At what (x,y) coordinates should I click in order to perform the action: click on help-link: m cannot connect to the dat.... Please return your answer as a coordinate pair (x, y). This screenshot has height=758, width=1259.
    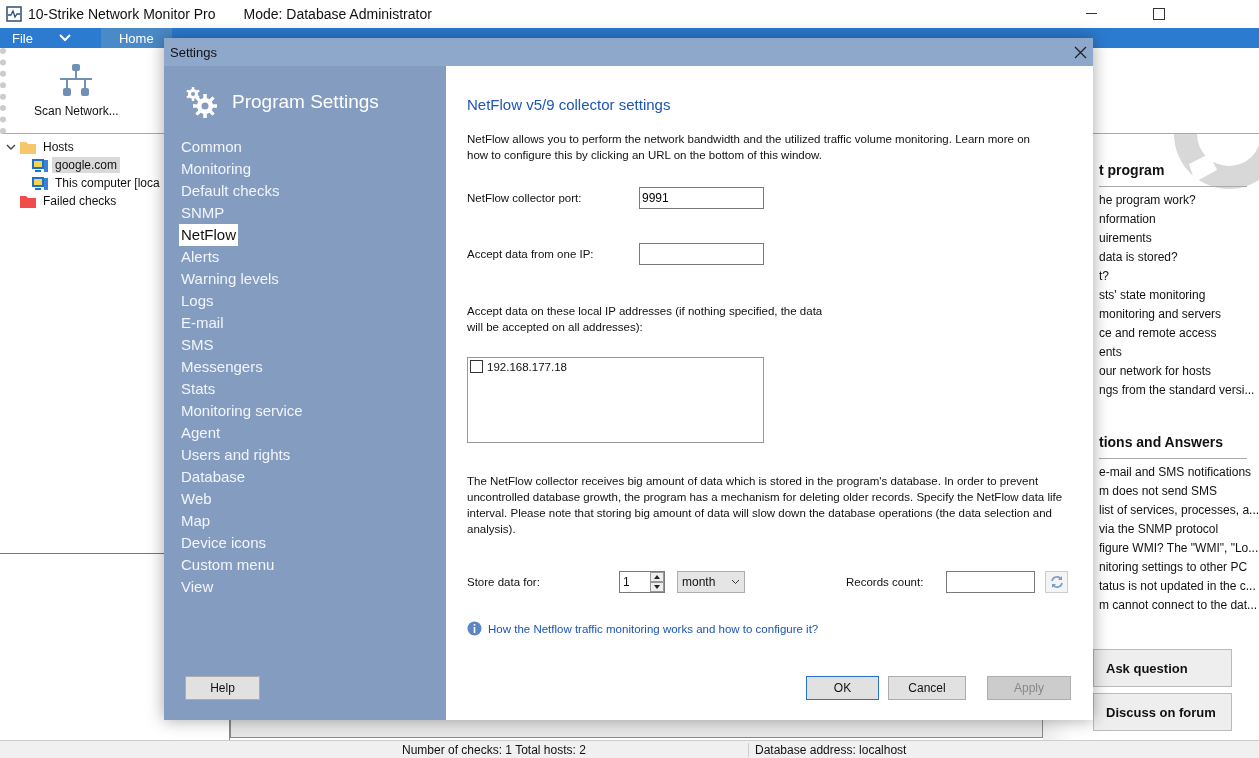
    Looking at the image, I should click on (1179, 605).